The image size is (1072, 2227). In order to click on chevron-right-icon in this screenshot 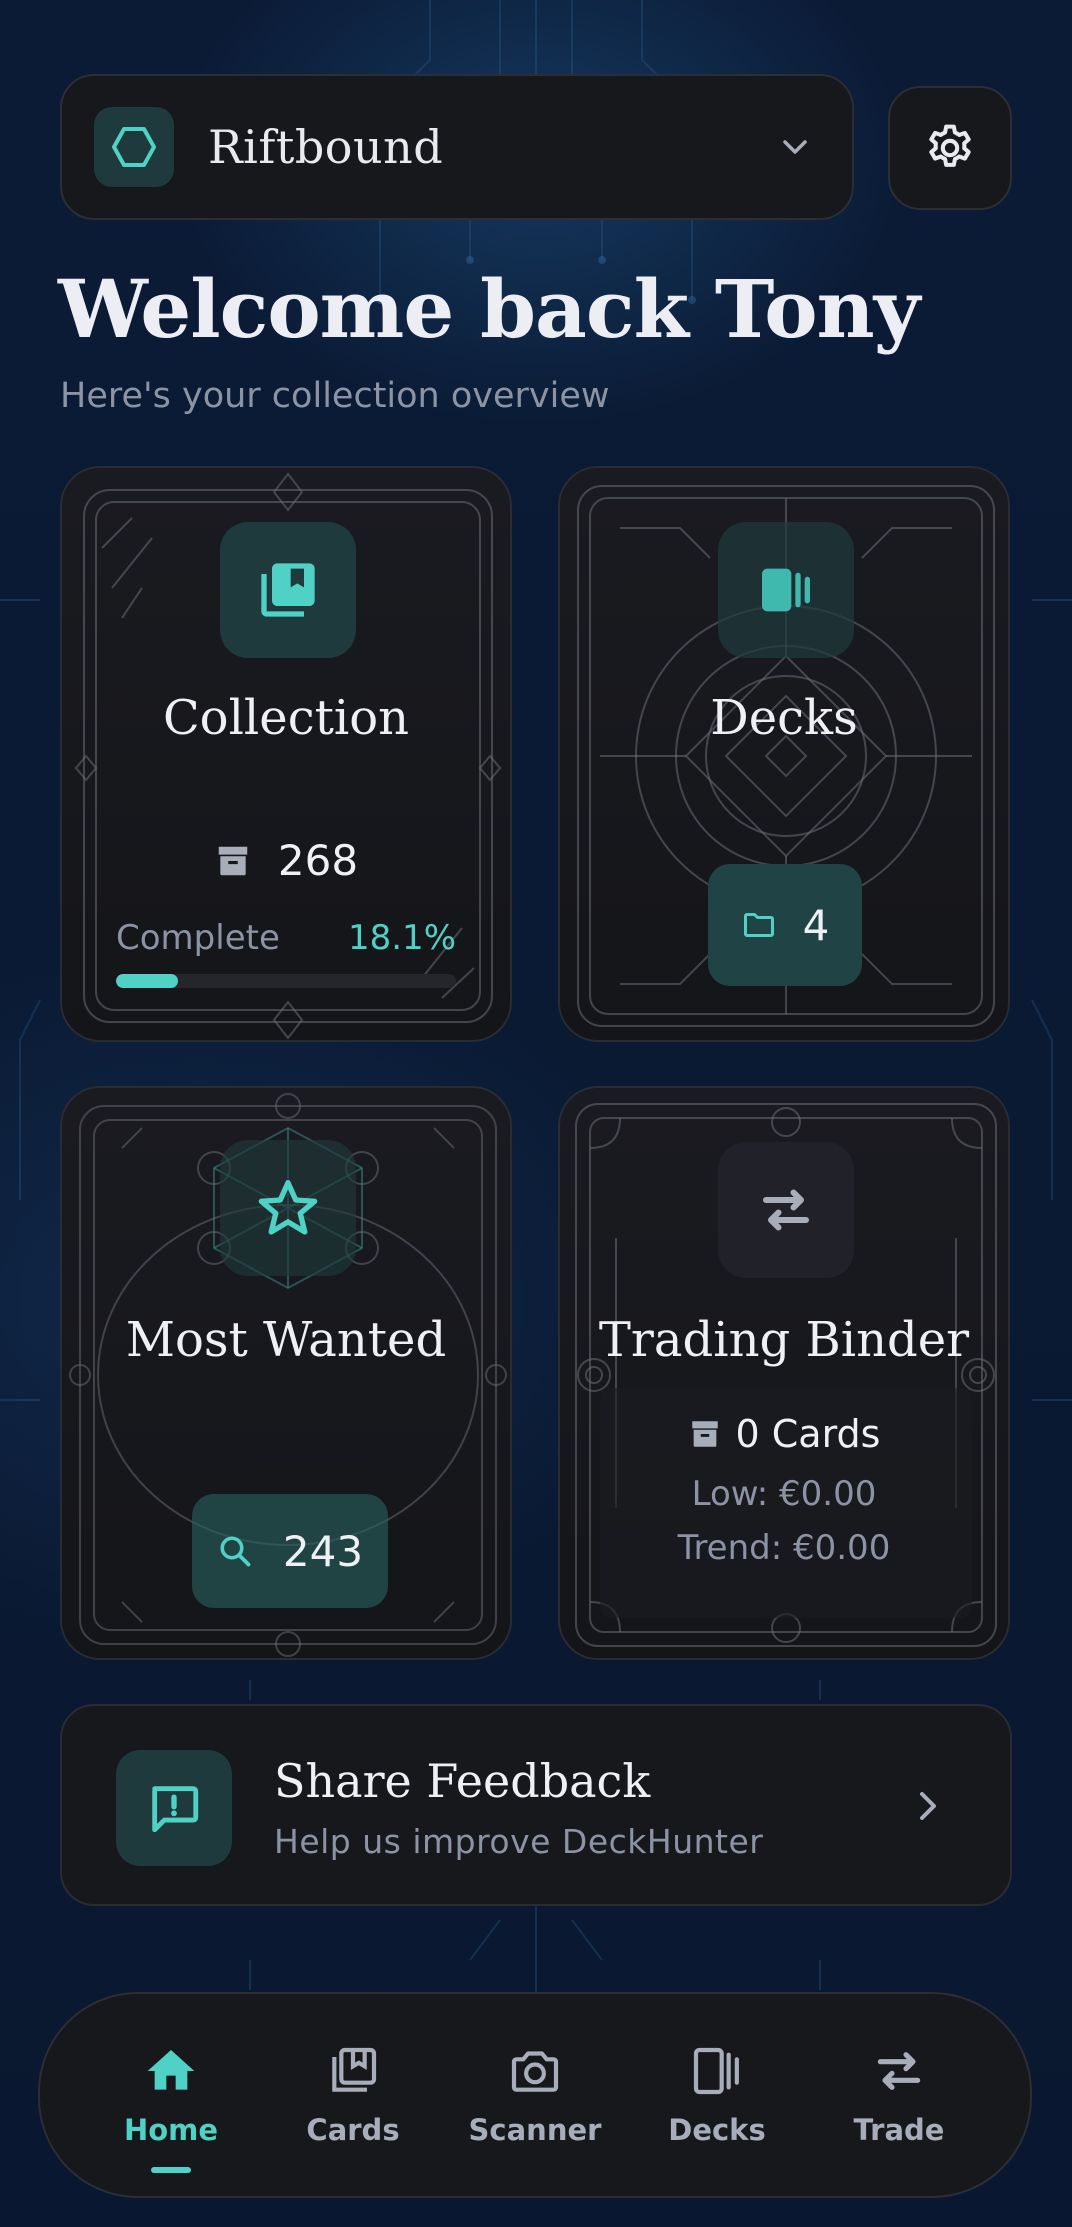, I will do `click(928, 1806)`.